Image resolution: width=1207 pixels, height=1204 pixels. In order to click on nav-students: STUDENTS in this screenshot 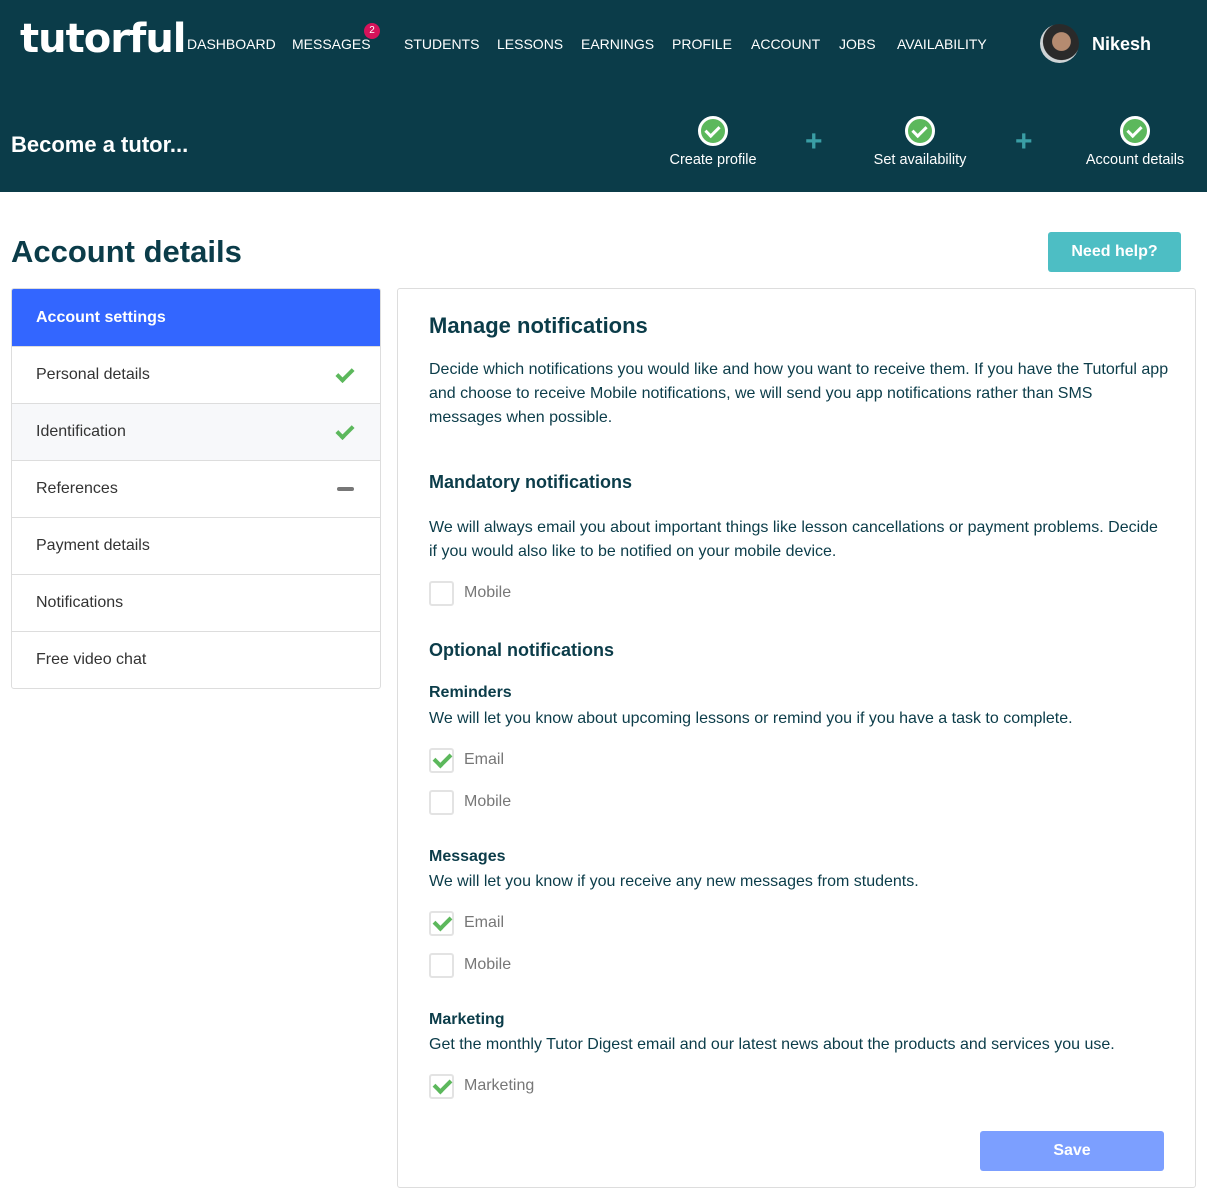, I will do `click(441, 44)`.